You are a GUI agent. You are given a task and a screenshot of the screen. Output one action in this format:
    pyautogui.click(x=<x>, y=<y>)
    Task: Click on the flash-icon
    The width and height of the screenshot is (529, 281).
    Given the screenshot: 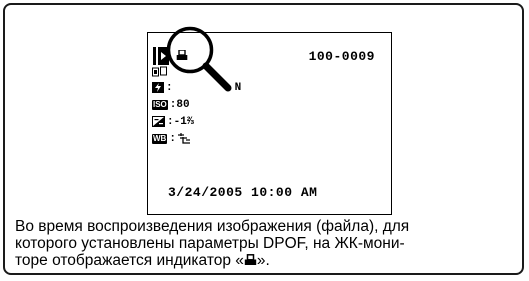 What is the action you would take?
    pyautogui.click(x=158, y=87)
    